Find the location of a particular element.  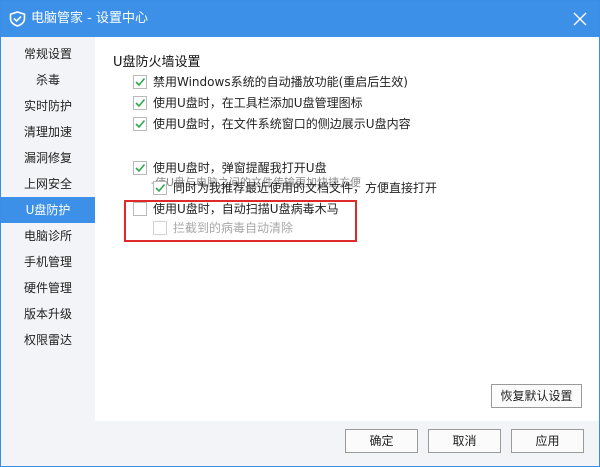

option-label: 禁用Windows系统的自动播放功能(重启后生效) is located at coordinates (280, 82).